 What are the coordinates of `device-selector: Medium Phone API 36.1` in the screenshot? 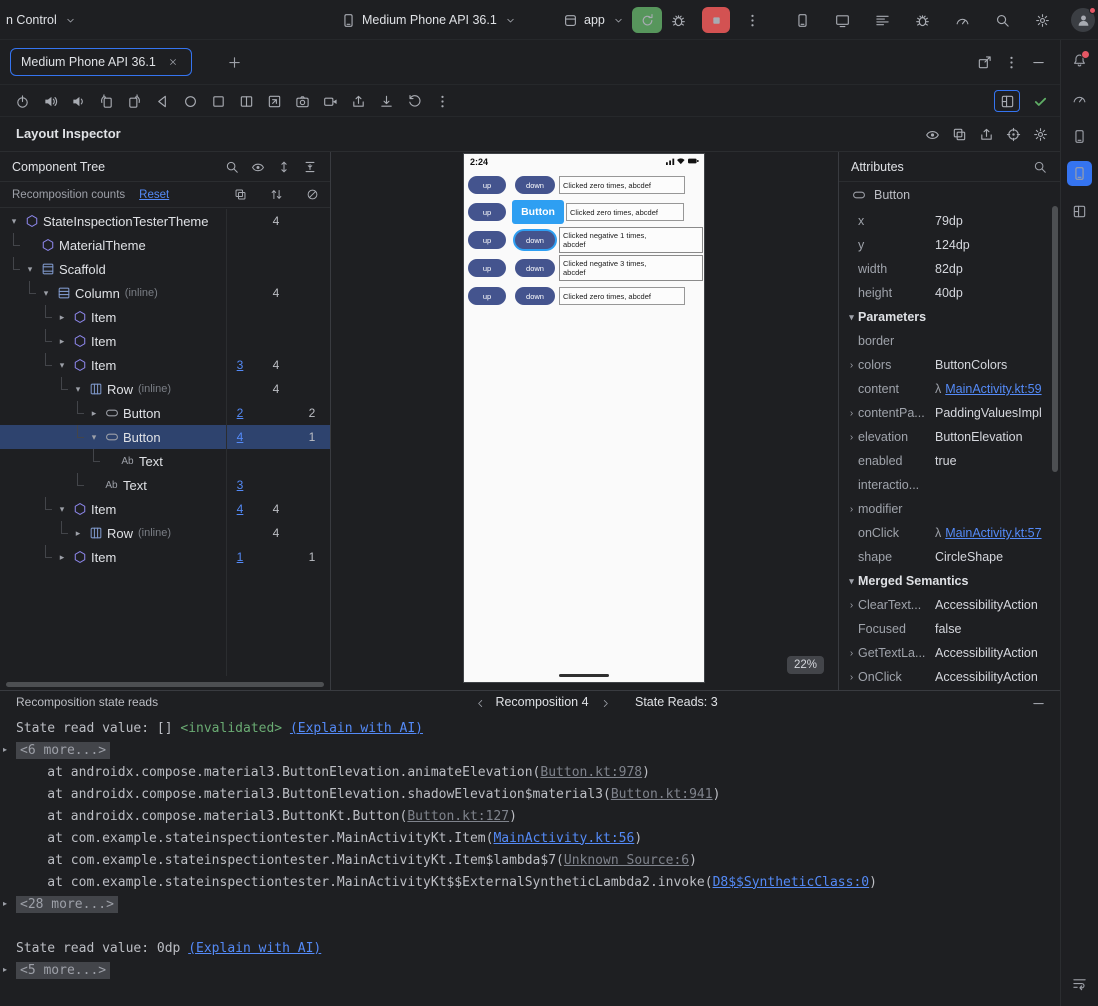 It's located at (429, 20).